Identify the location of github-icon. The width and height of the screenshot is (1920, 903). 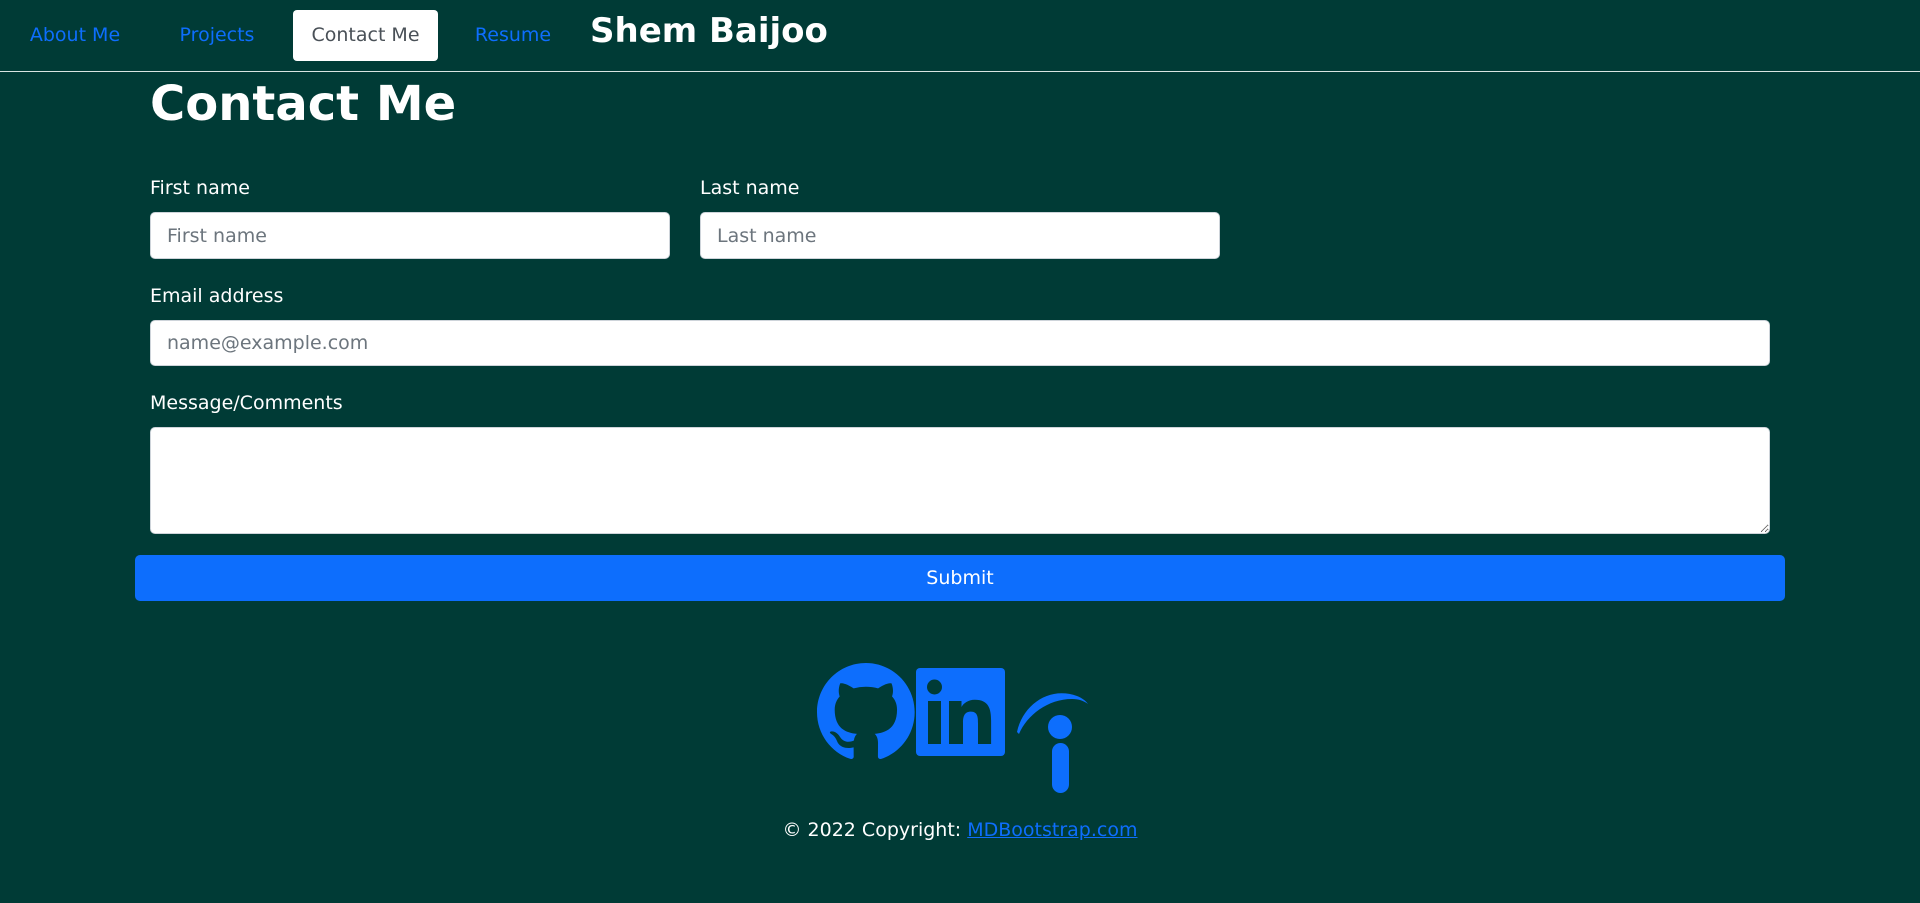
(866, 713).